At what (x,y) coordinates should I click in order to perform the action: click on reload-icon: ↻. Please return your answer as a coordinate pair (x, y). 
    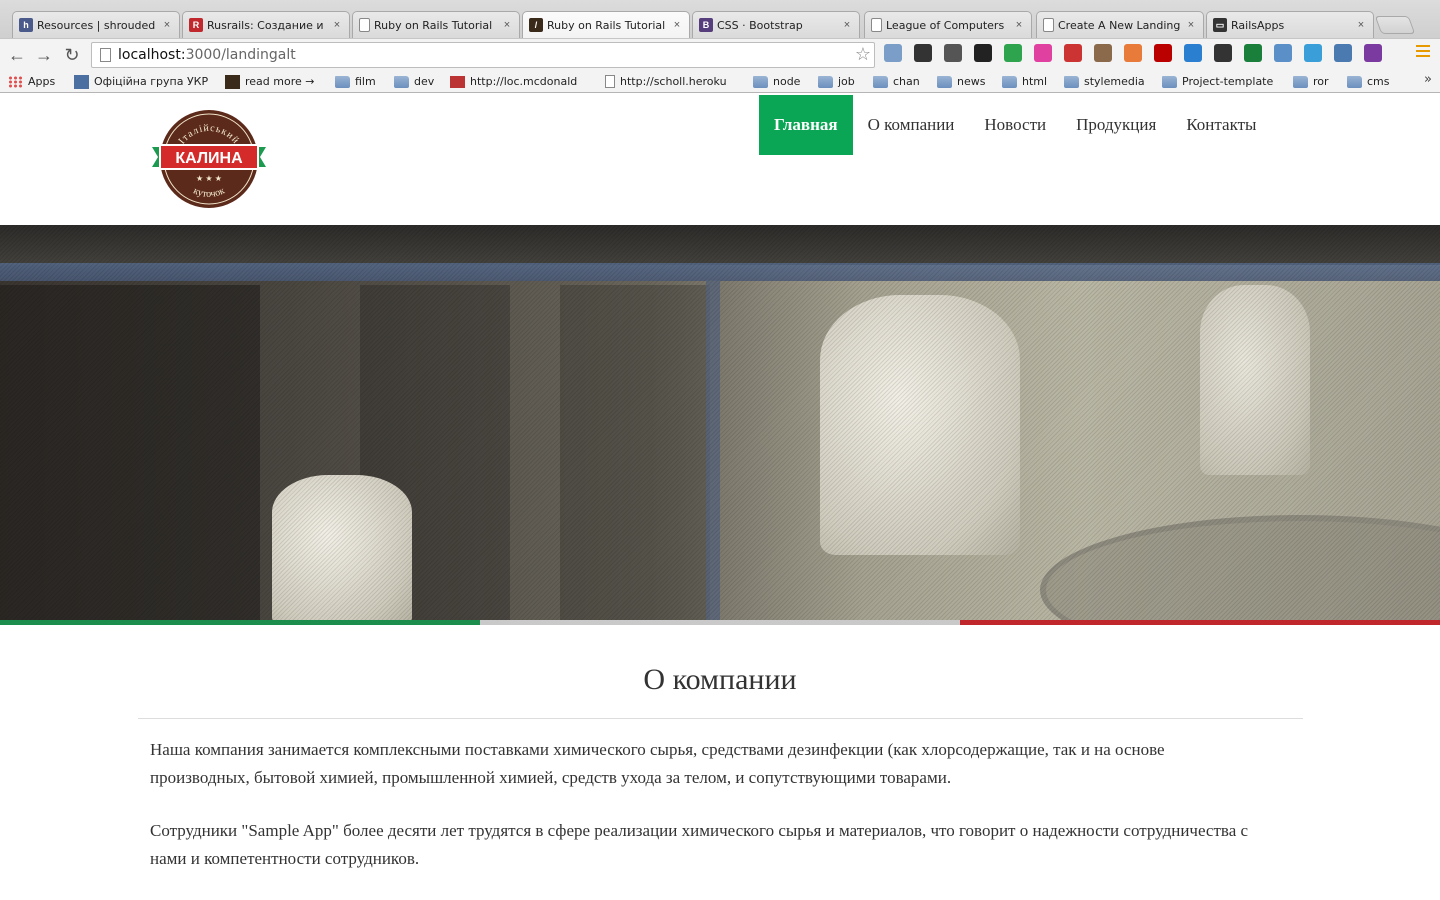
    Looking at the image, I should click on (72, 55).